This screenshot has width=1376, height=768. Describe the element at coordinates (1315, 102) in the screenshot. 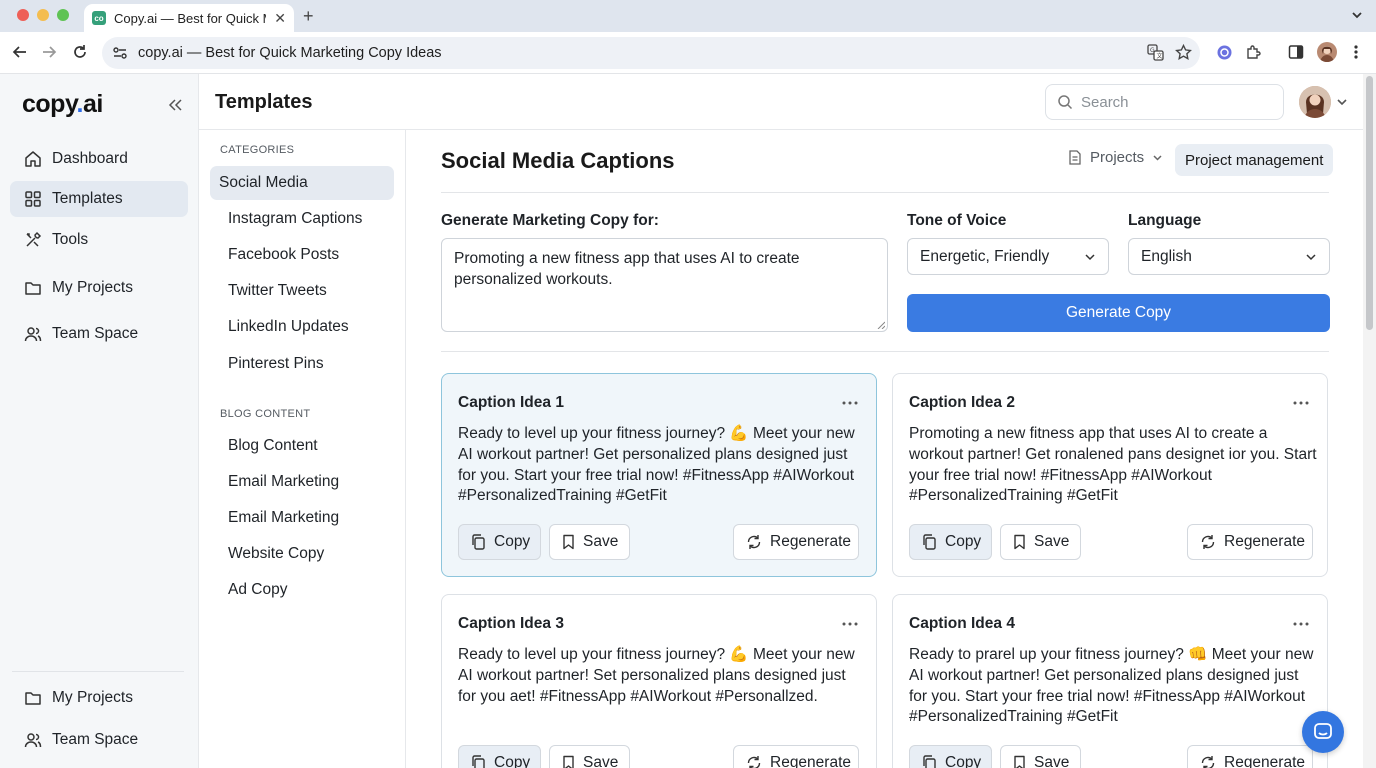

I see `user-avatar` at that location.